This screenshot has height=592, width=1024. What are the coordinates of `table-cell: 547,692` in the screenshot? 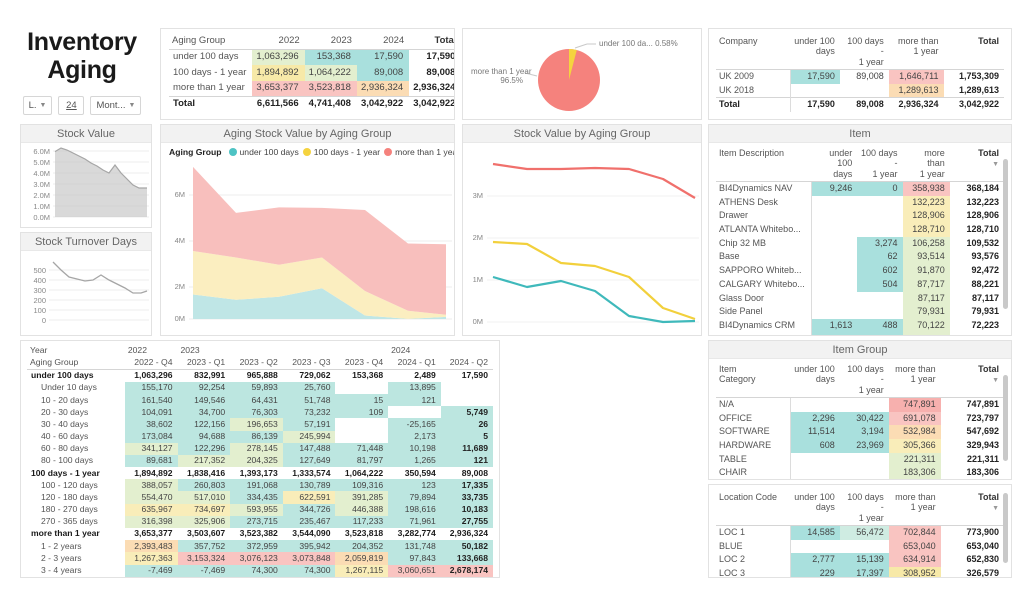 It's located at (972, 432).